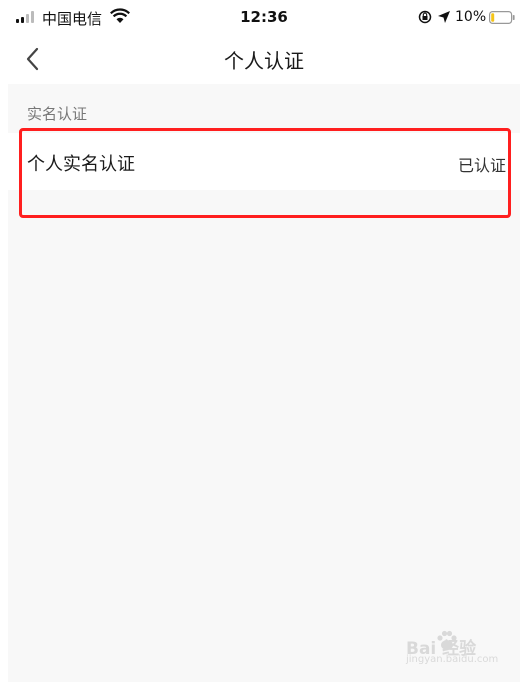 The image size is (520, 682). Describe the element at coordinates (425, 17) in the screenshot. I see `rotation-lock-icon` at that location.